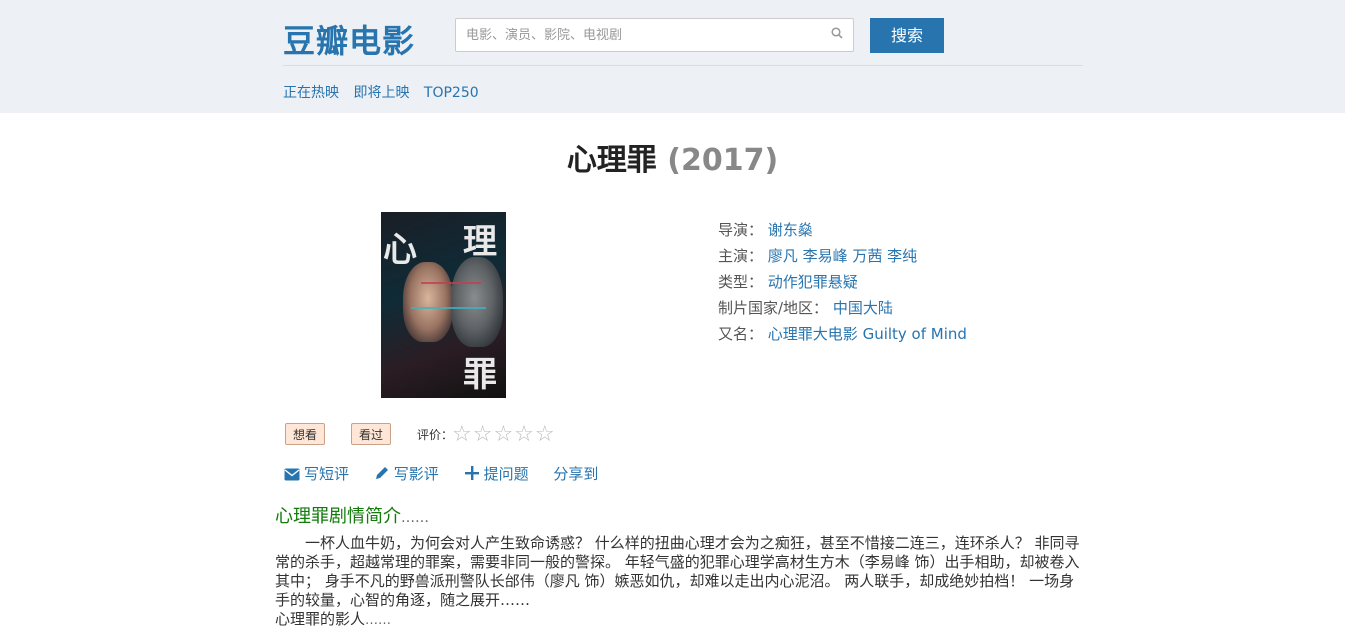 This screenshot has height=636, width=1345. I want to click on movie-poster: 心 理 罪, so click(443, 305).